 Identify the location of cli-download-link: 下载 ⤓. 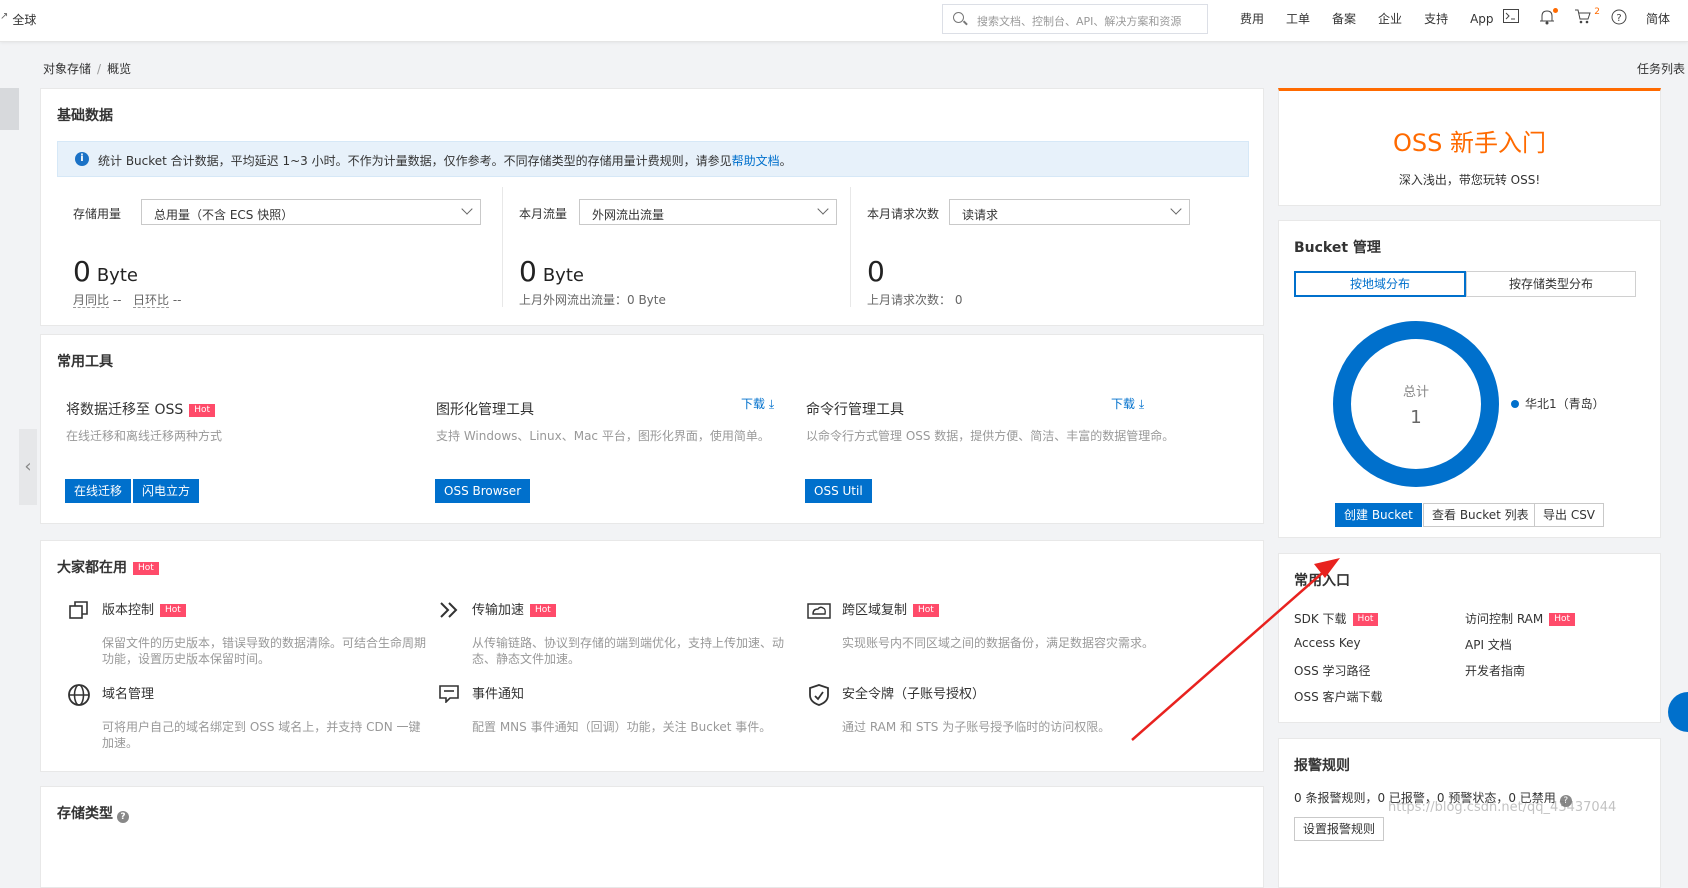
(1127, 403).